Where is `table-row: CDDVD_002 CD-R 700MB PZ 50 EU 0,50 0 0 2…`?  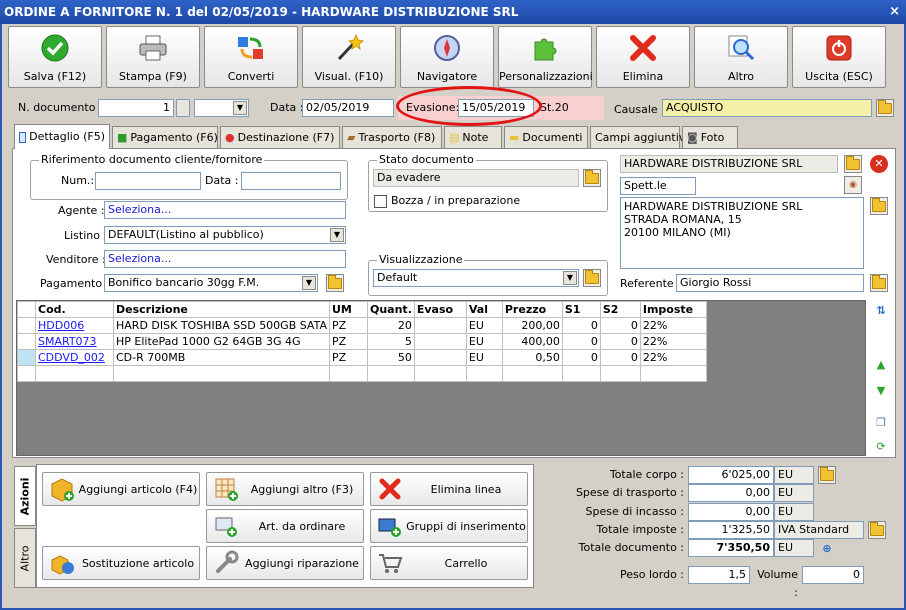 table-row: CDDVD_002 CD-R 700MB PZ 50 EU 0,50 0 0 2… is located at coordinates (362, 357).